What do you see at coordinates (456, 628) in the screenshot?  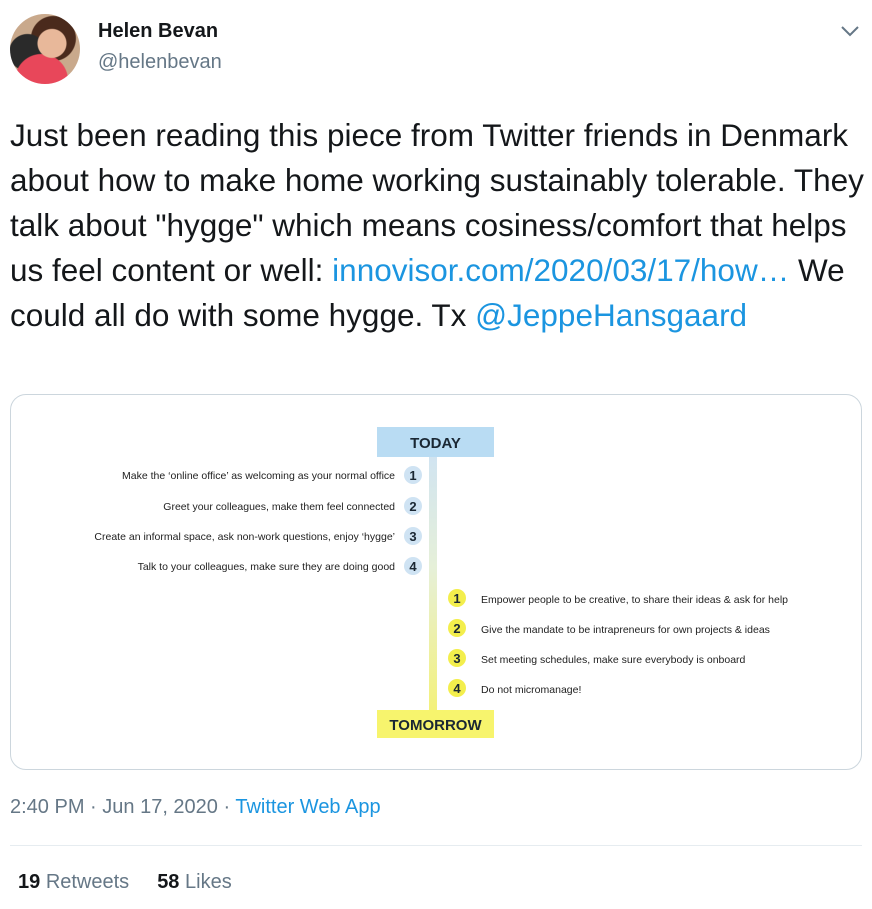 I see `tomorrow-item-number: 2` at bounding box center [456, 628].